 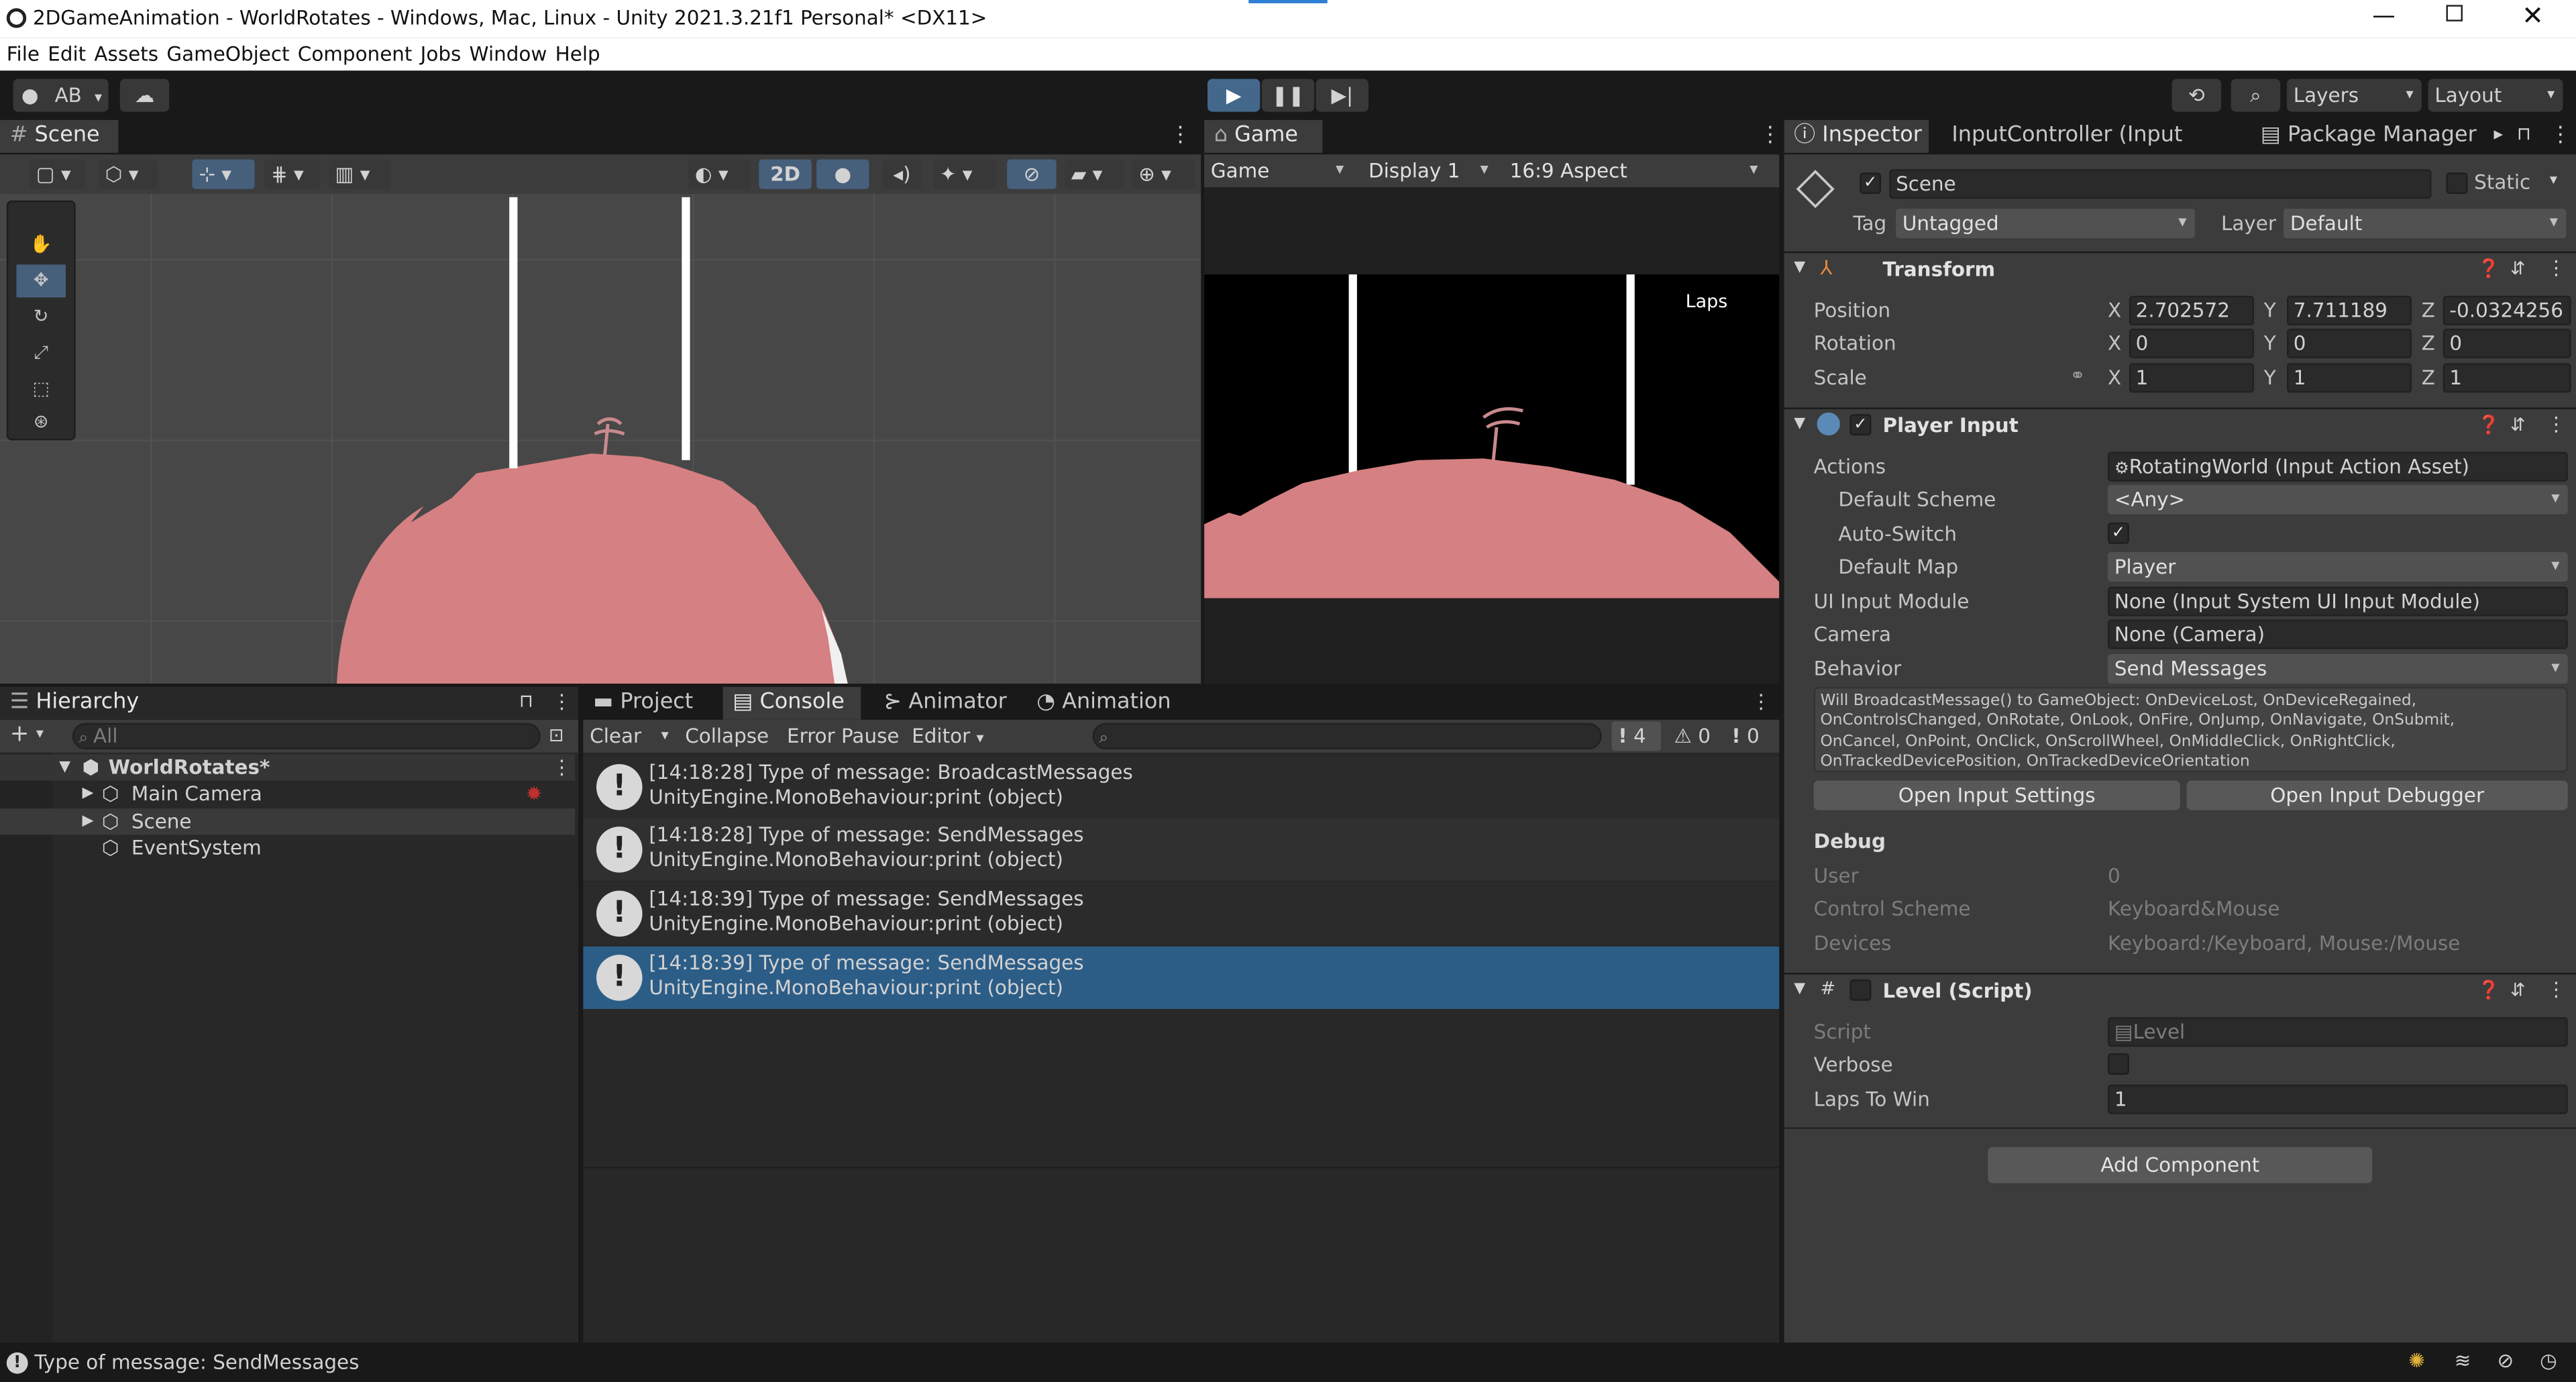 I want to click on step-button: ▶|, so click(x=1342, y=95).